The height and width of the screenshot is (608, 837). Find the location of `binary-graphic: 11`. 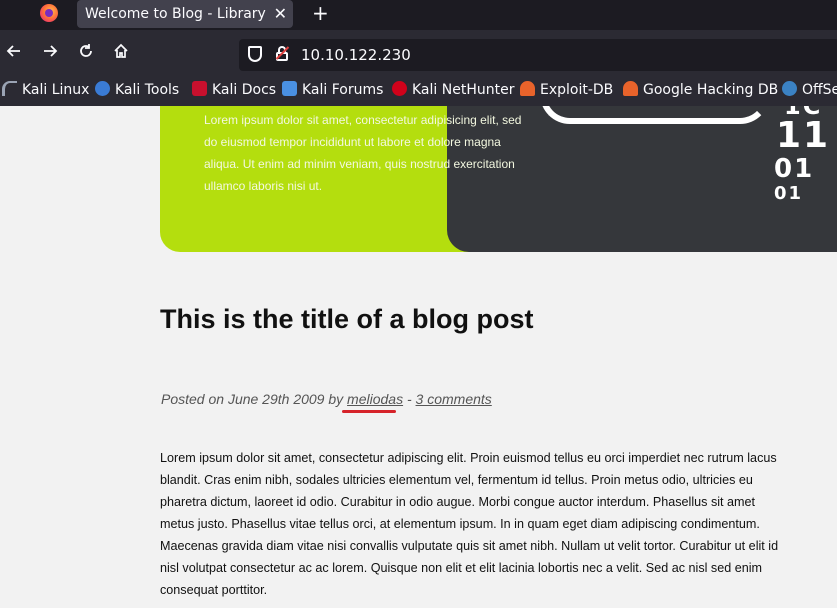

binary-graphic: 11 is located at coordinates (803, 135).